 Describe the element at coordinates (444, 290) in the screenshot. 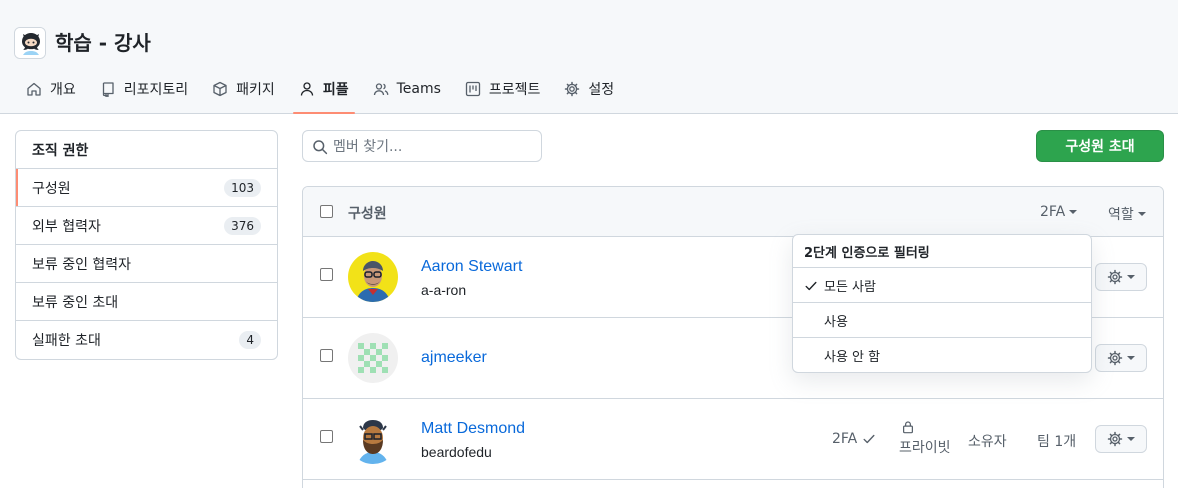

I see `member-login: a-a-ron` at that location.